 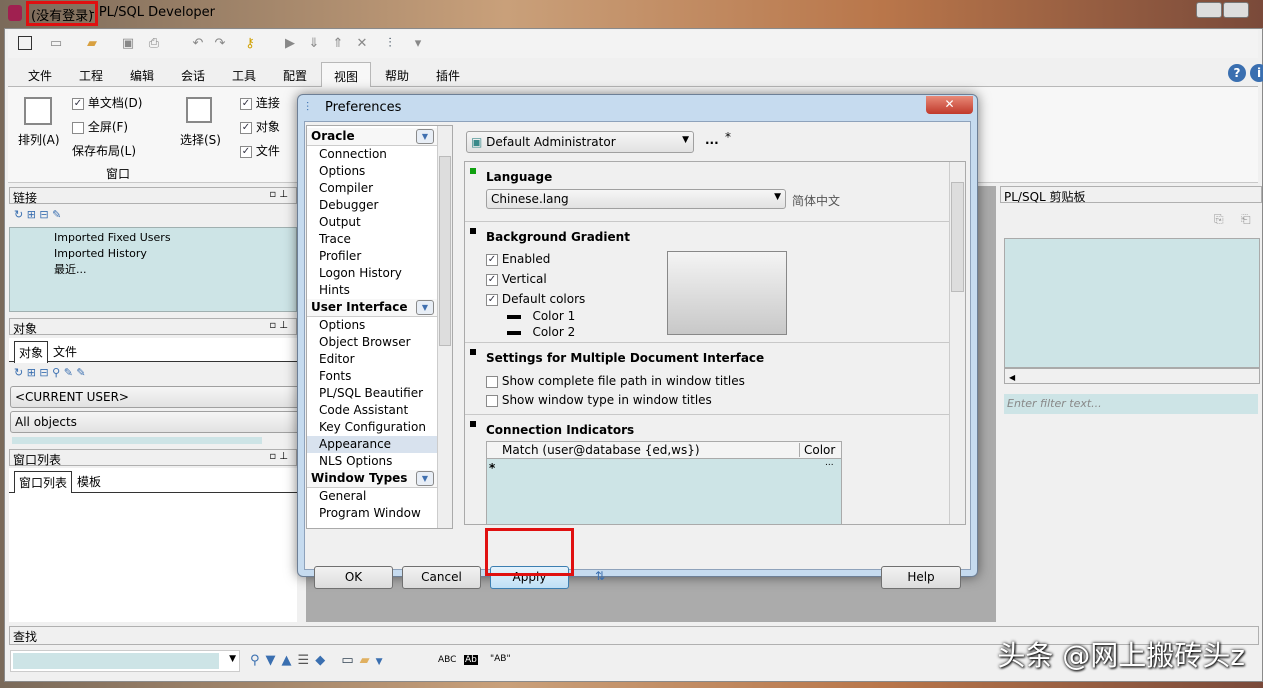 What do you see at coordinates (372, 496) in the screenshot?
I see `category-item: General` at bounding box center [372, 496].